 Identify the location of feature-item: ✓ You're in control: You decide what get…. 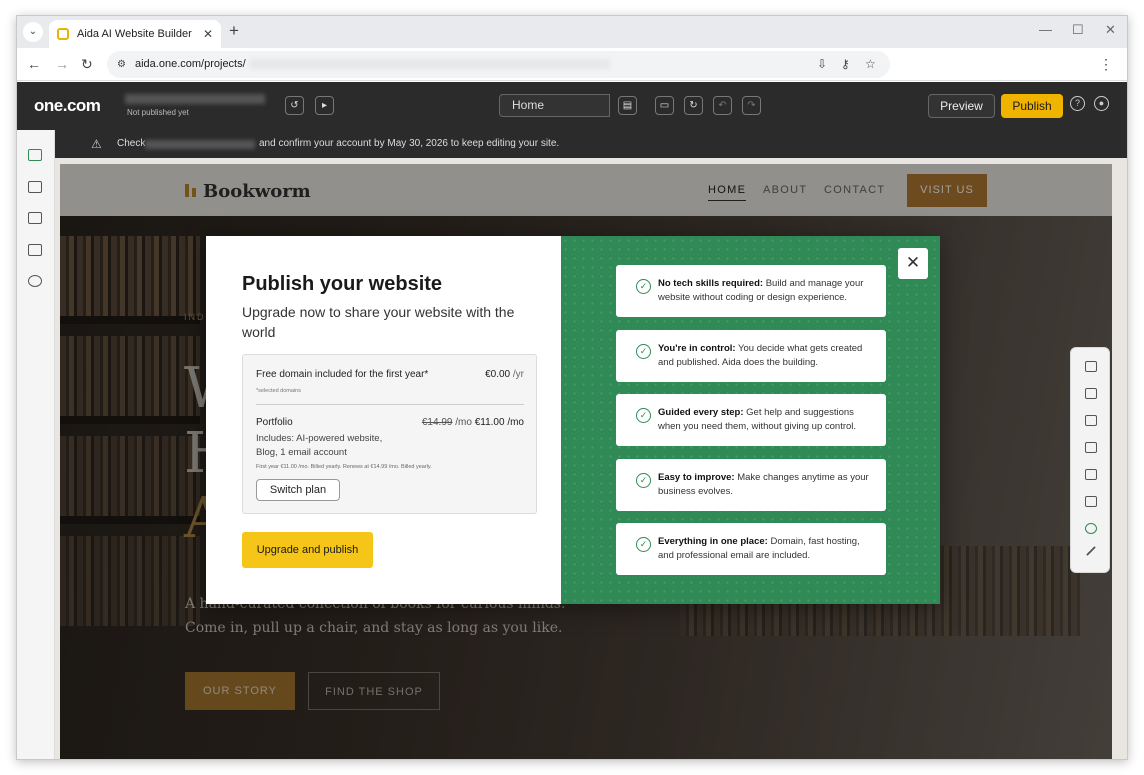
(751, 356).